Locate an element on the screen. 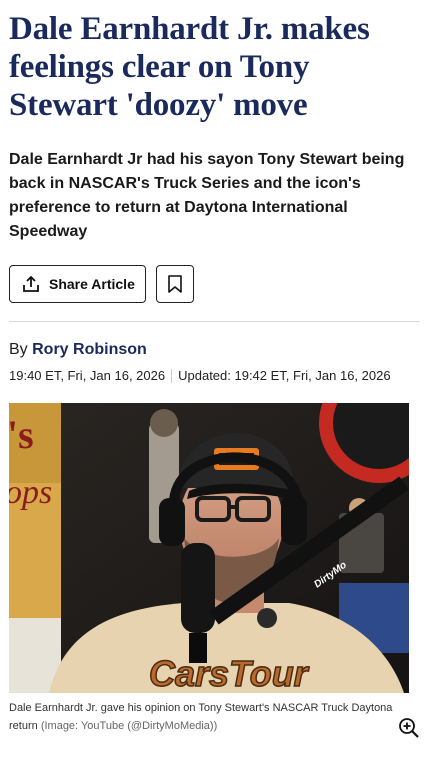 Image resolution: width=429 pixels, height=761 pixels. zoom-in-icon is located at coordinates (409, 728).